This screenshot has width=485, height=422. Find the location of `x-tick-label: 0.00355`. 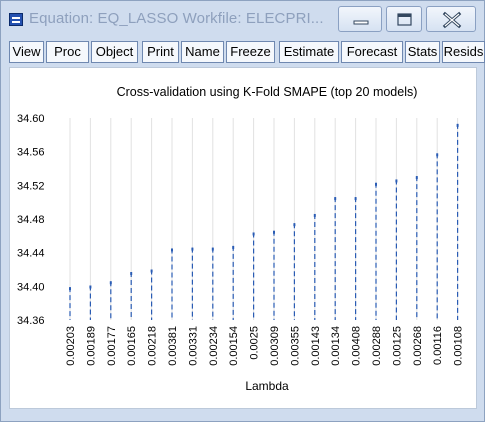

x-tick-label: 0.00355 is located at coordinates (295, 346).